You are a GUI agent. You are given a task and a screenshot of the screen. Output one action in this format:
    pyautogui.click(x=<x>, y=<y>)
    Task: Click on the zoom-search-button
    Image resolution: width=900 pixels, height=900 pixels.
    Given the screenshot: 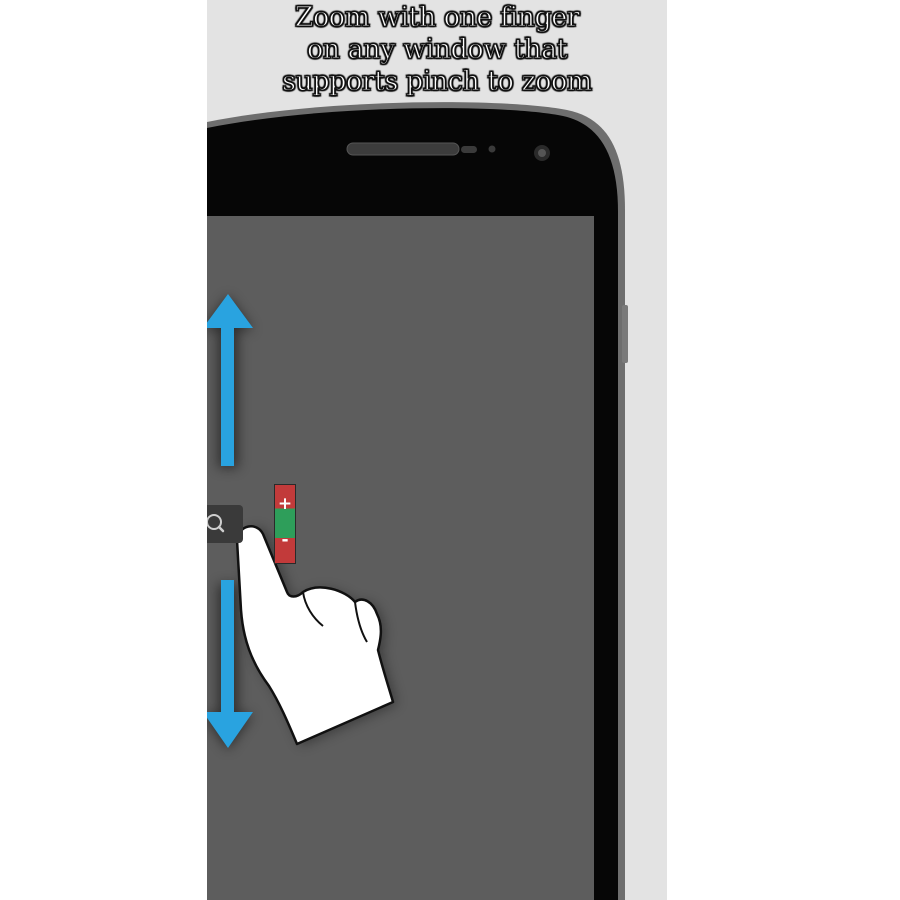 What is the action you would take?
    pyautogui.click(x=225, y=524)
    